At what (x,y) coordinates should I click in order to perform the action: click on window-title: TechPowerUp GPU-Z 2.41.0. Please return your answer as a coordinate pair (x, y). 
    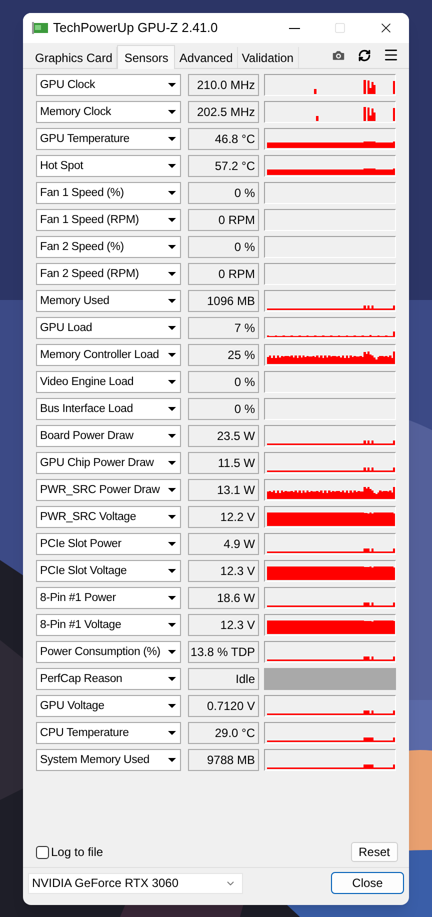
    Looking at the image, I should click on (135, 28).